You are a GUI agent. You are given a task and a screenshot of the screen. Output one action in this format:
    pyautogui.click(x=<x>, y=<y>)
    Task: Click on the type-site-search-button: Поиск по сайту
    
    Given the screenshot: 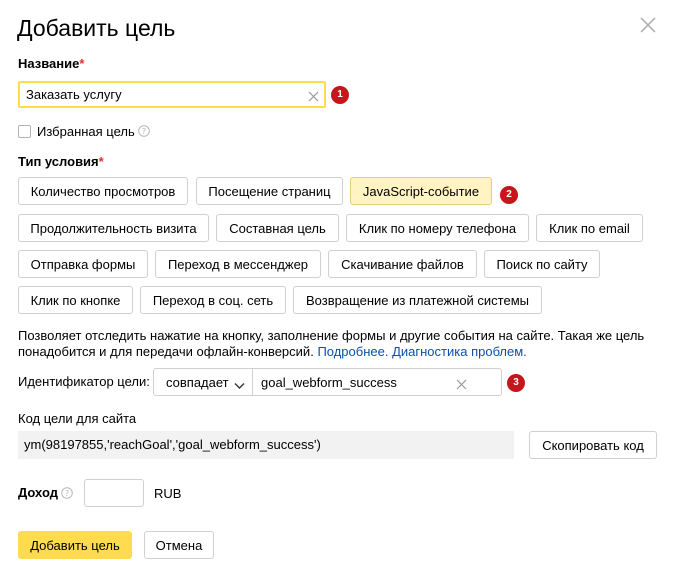 What is the action you would take?
    pyautogui.click(x=542, y=264)
    